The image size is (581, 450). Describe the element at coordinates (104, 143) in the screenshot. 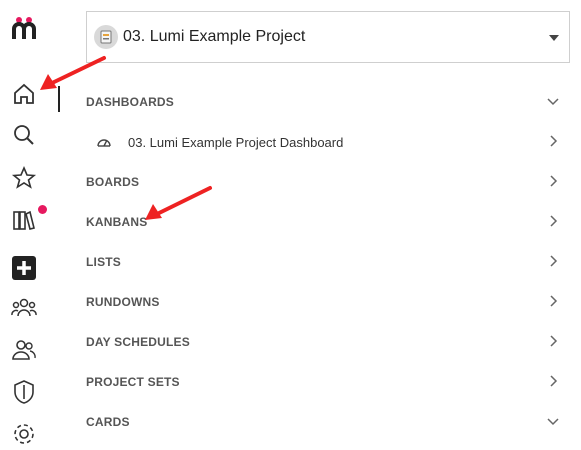

I see `gauge-icon` at that location.